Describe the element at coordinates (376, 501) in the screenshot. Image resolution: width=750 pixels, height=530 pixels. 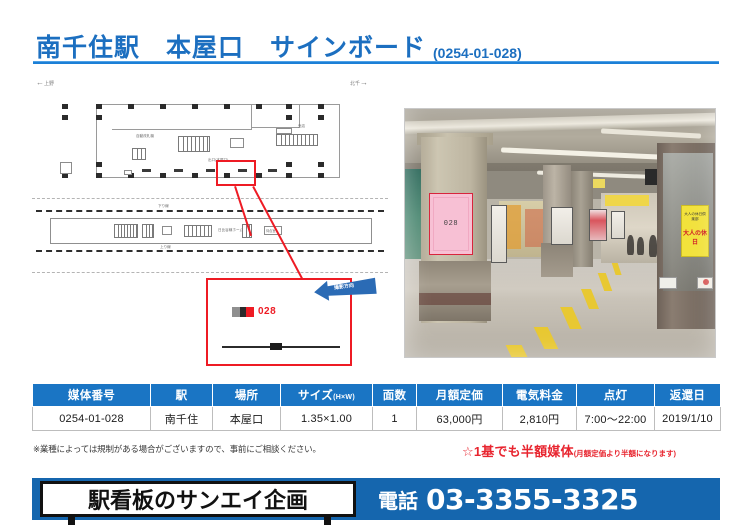
I see `footer-bar: 駅看板のサンエイ企画 電話 03-3355-3325` at that location.